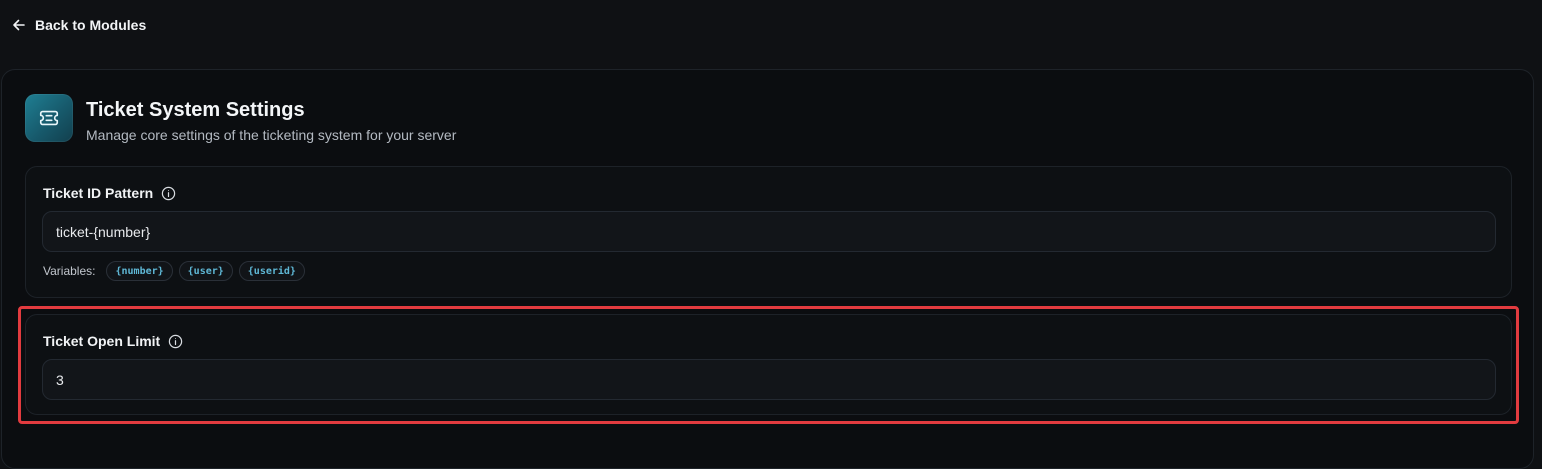  Describe the element at coordinates (271, 271) in the screenshot. I see `variable-chip-userid: {userid}` at that location.